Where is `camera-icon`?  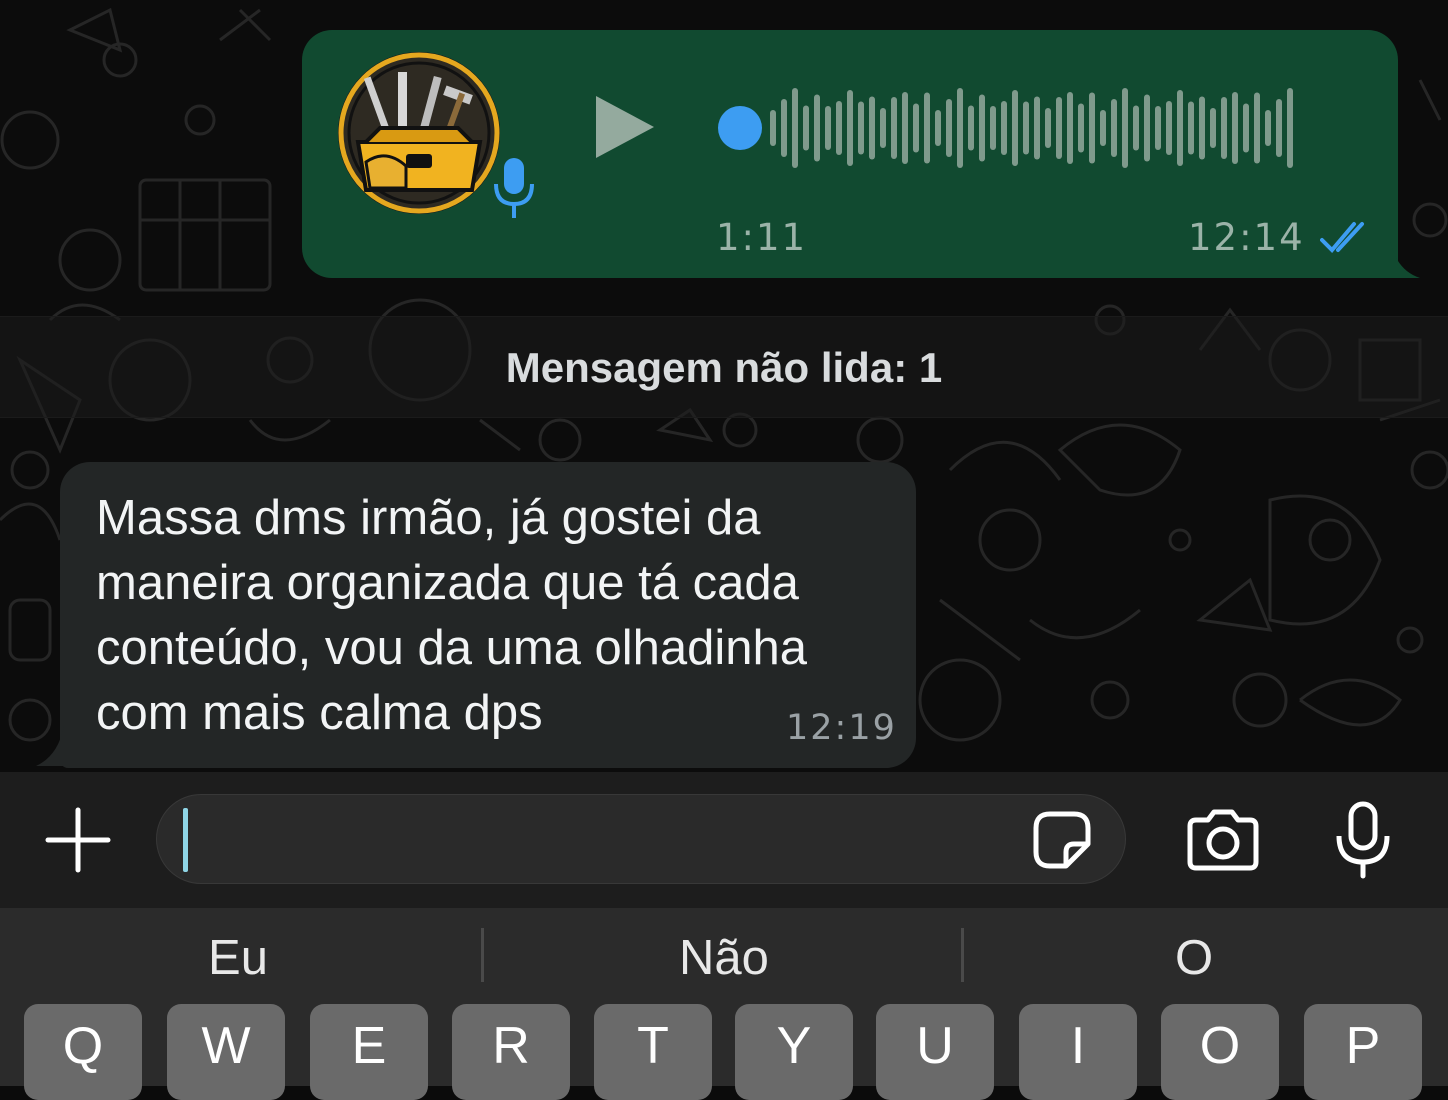
camera-icon is located at coordinates (1223, 840).